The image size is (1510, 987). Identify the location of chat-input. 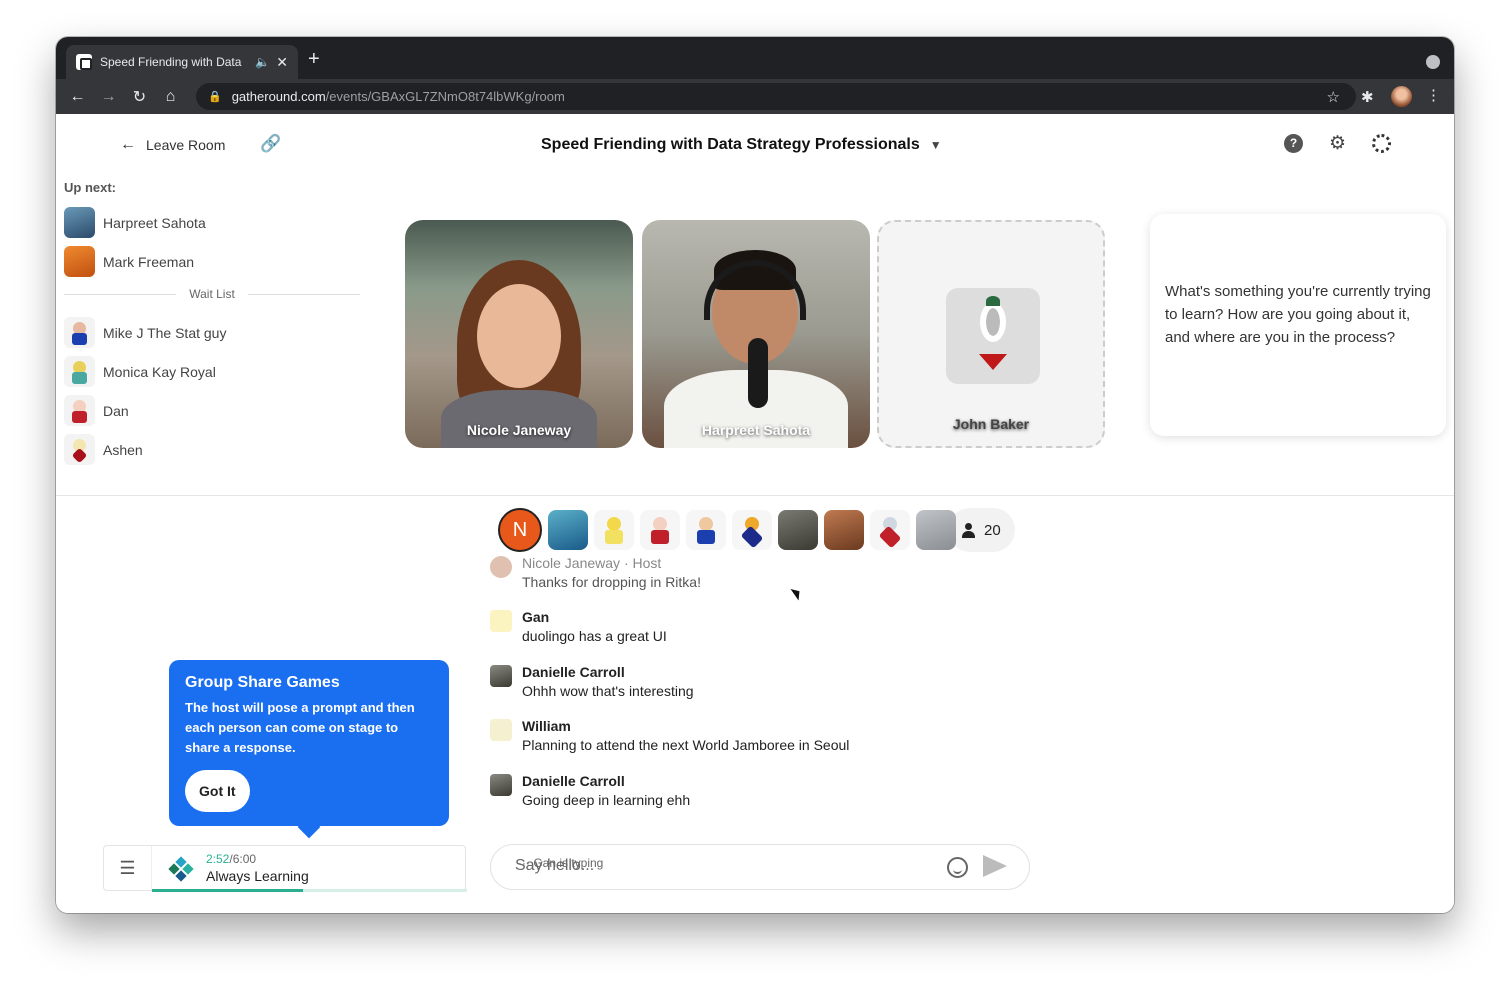
(725, 866).